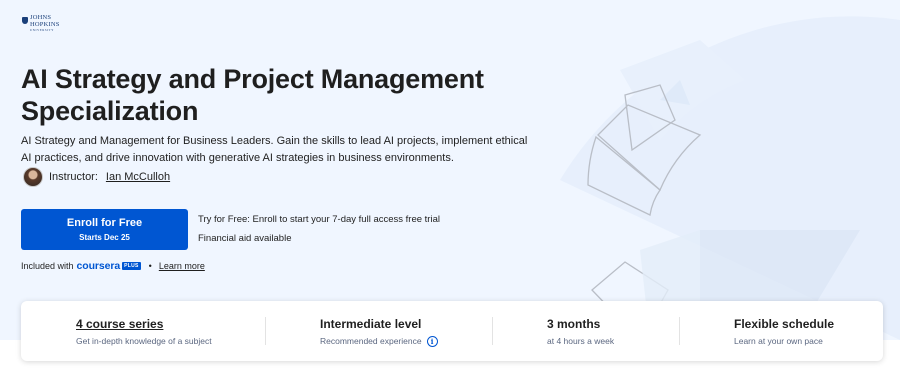 This screenshot has width=900, height=378. I want to click on enroll-button: Enroll for Free Starts Dec 25, so click(104, 229).